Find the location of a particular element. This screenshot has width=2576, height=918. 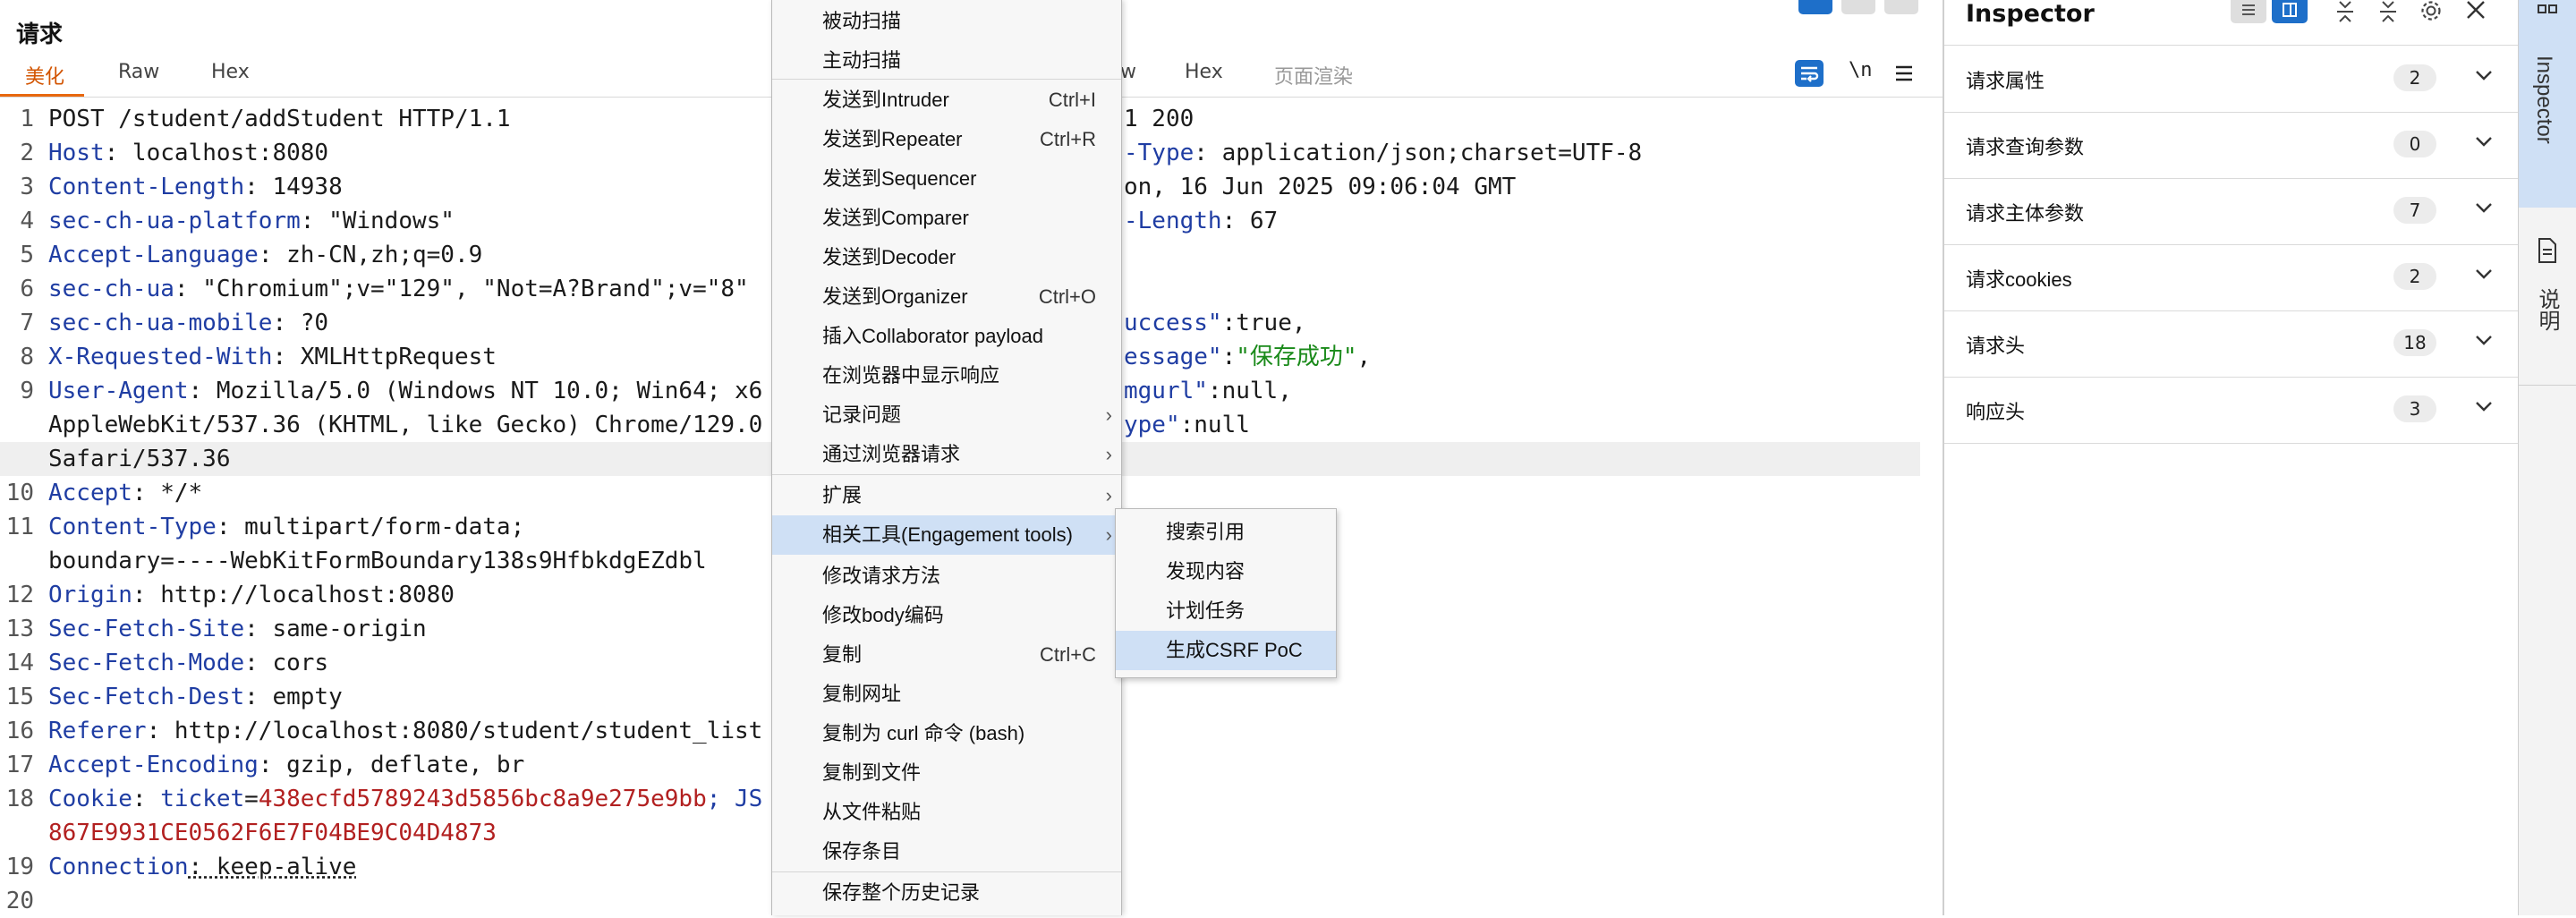

header-value: : localhost:8080 is located at coordinates (216, 153).